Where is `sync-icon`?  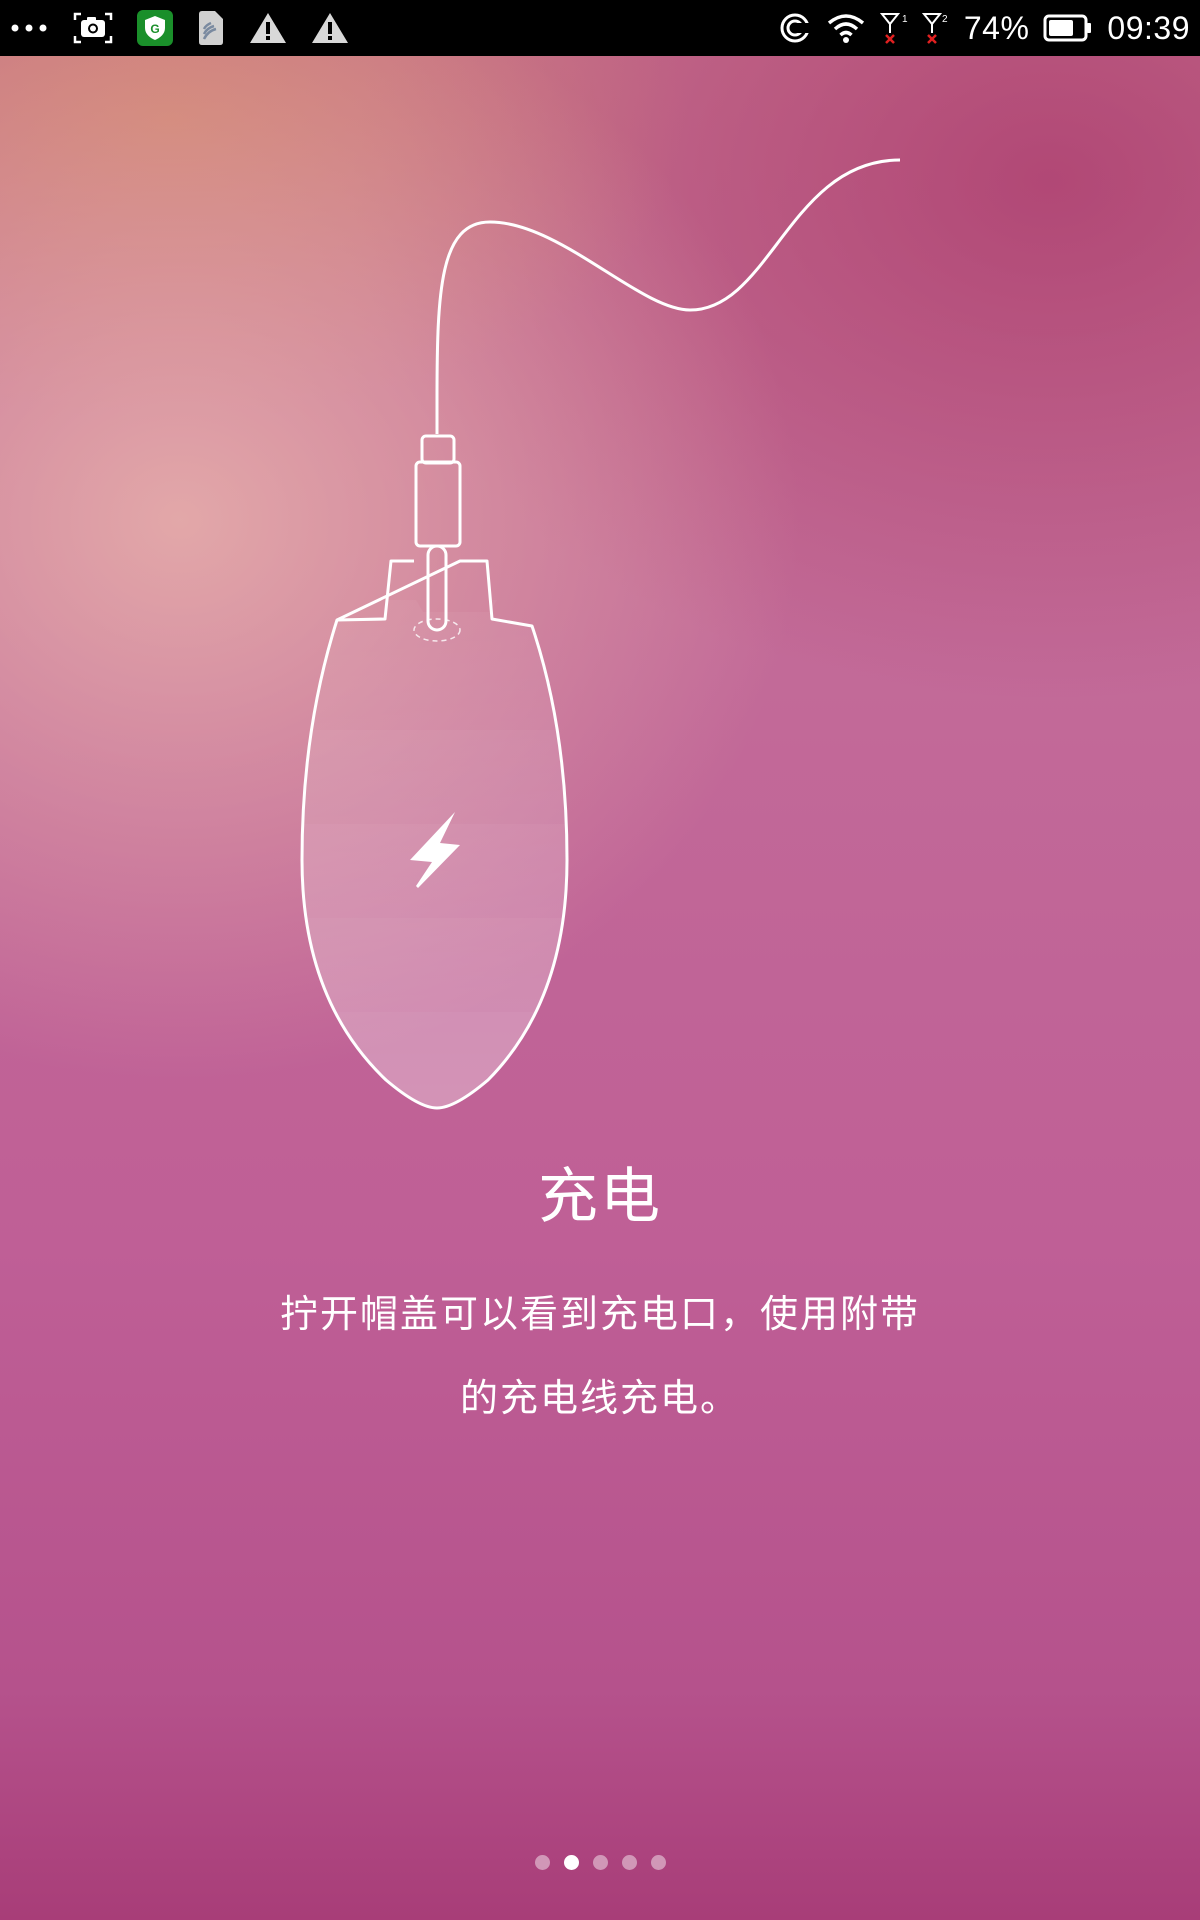
sync-icon is located at coordinates (795, 28).